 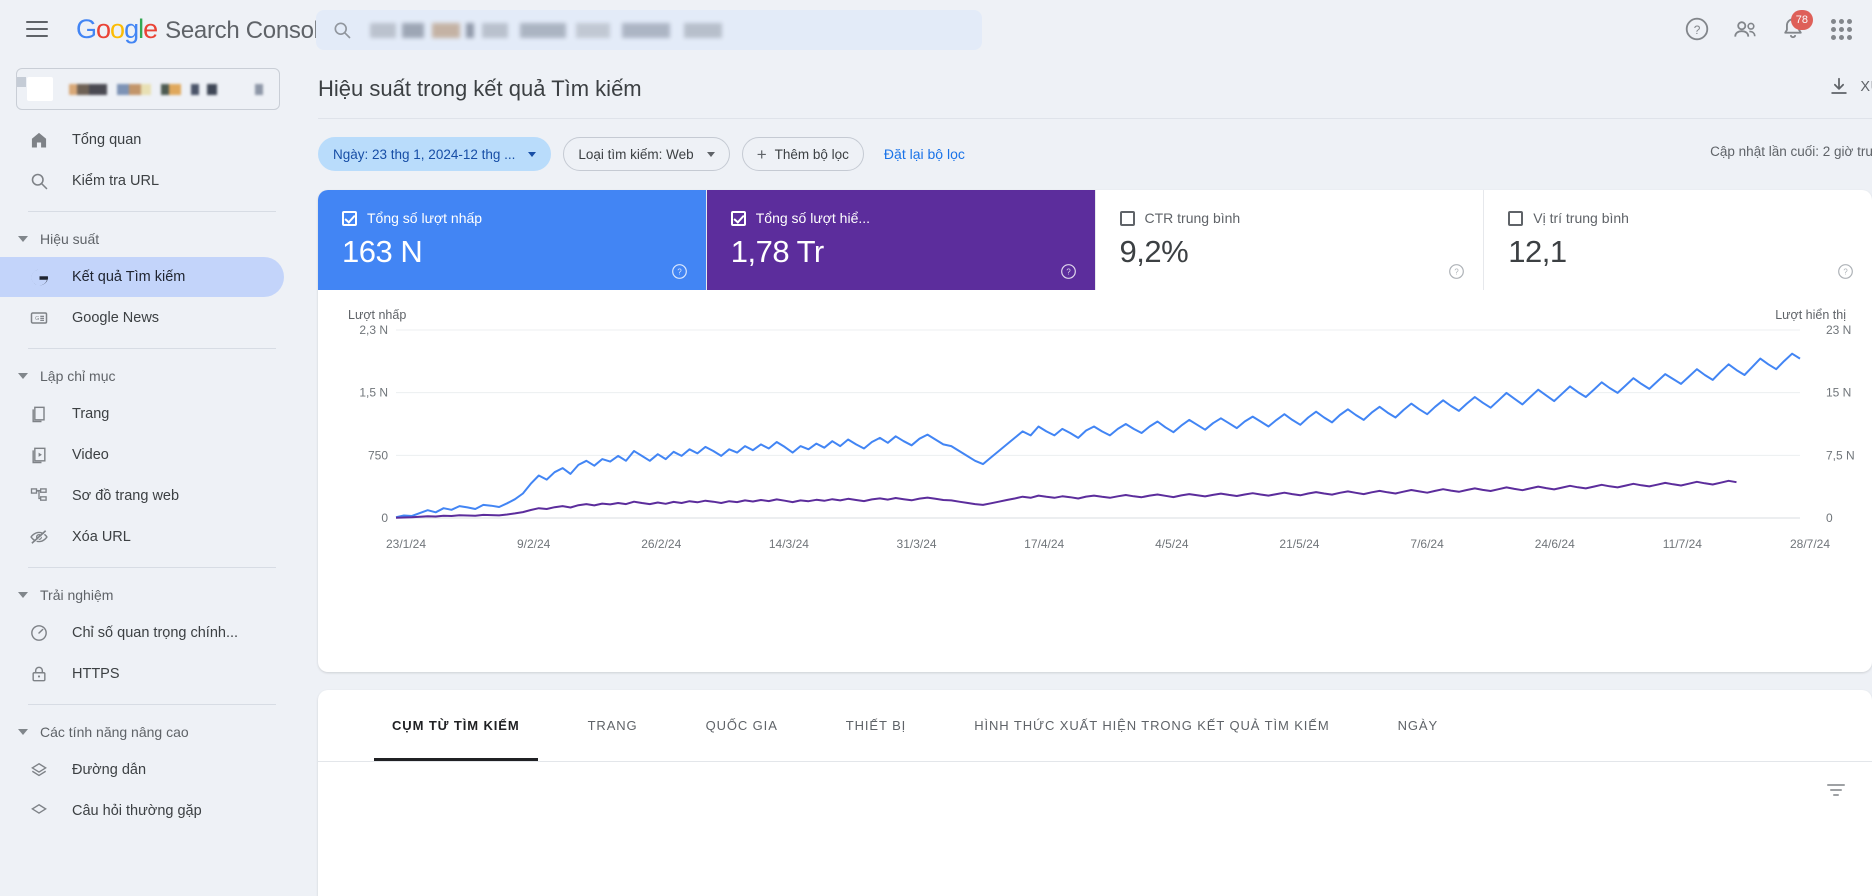 What do you see at coordinates (116, 181) in the screenshot?
I see `sidebar-item-label: Kiểm tra URL` at bounding box center [116, 181].